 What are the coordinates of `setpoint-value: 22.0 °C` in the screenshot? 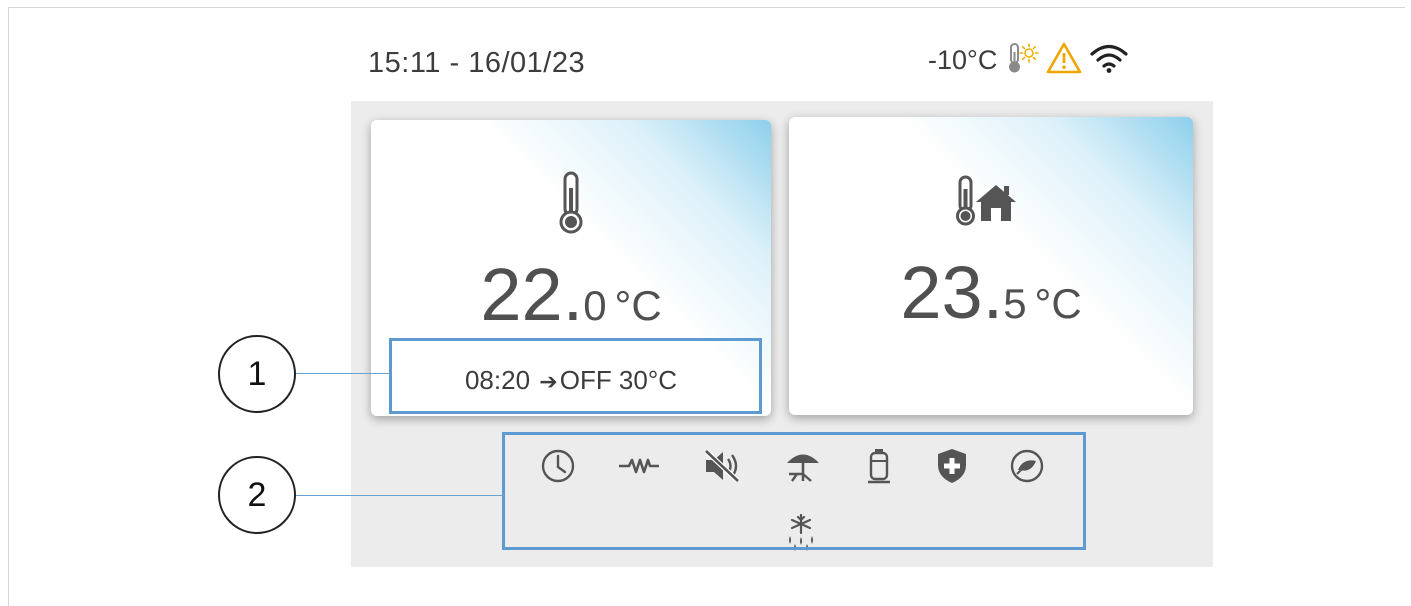 It's located at (571, 294).